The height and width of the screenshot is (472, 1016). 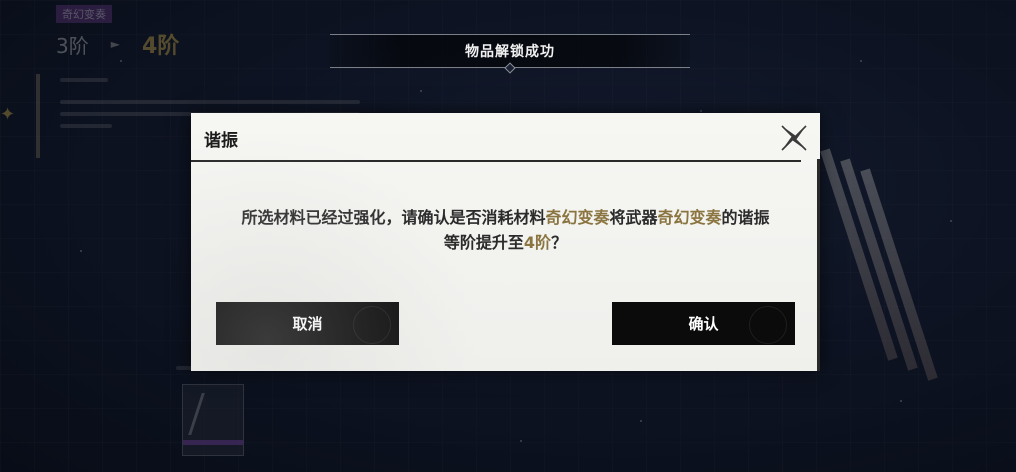 I want to click on message-text: 的谐振, so click(x=745, y=217).